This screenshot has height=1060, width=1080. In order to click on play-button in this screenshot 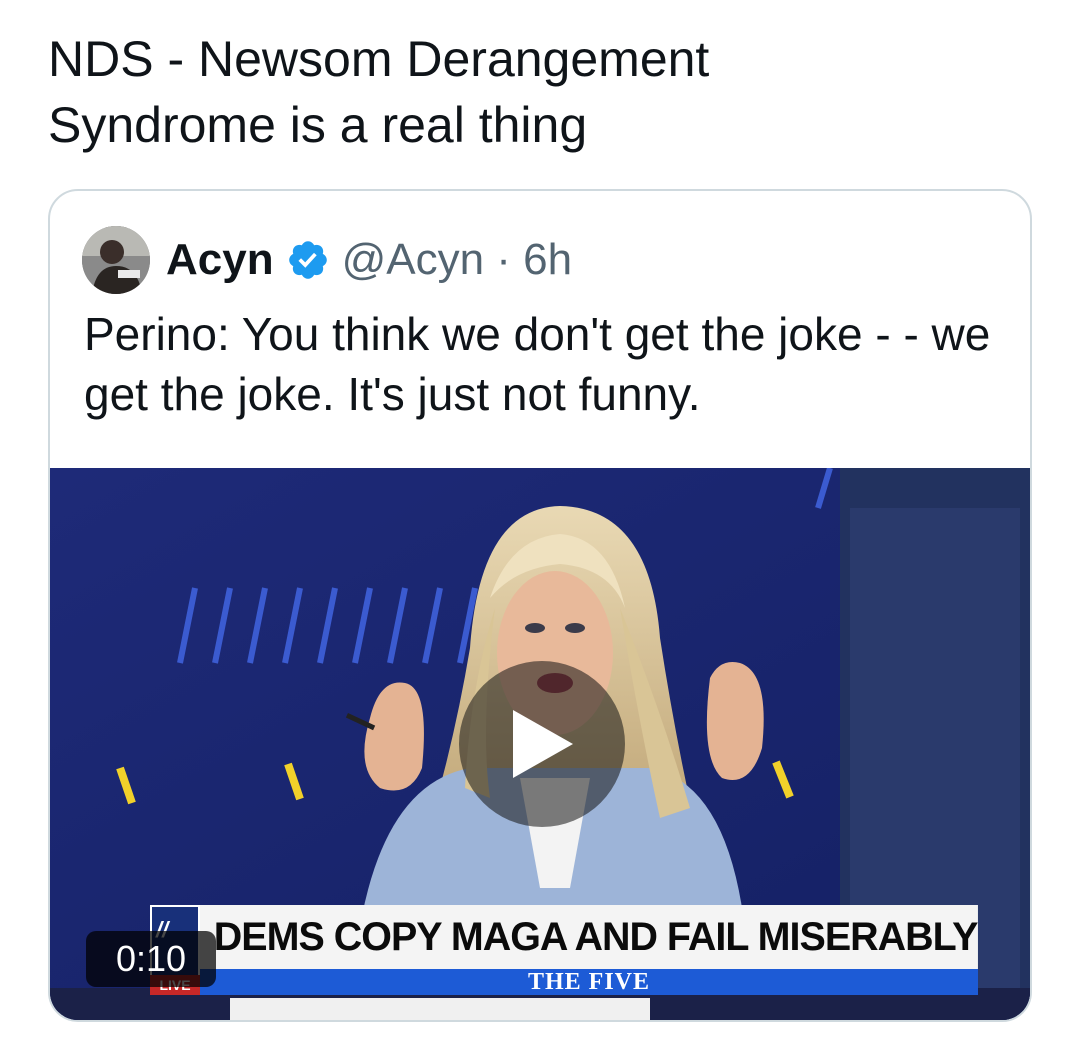, I will do `click(542, 744)`.